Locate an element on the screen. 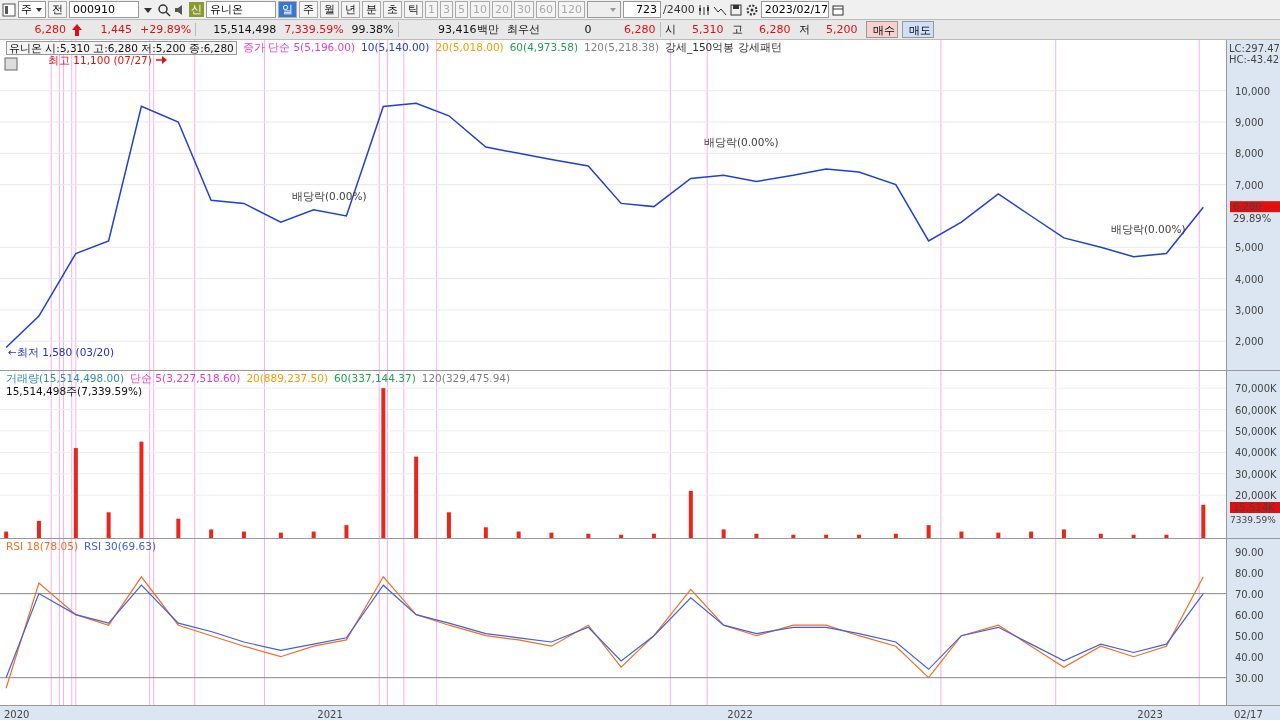 The width and height of the screenshot is (1280, 720). legend-item: 증가 단순 5(5,196.00) is located at coordinates (299, 48).